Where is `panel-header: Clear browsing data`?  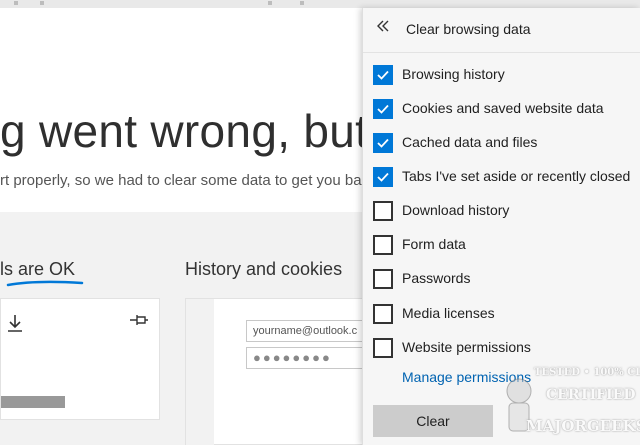
panel-header: Clear browsing data is located at coordinates (501, 30).